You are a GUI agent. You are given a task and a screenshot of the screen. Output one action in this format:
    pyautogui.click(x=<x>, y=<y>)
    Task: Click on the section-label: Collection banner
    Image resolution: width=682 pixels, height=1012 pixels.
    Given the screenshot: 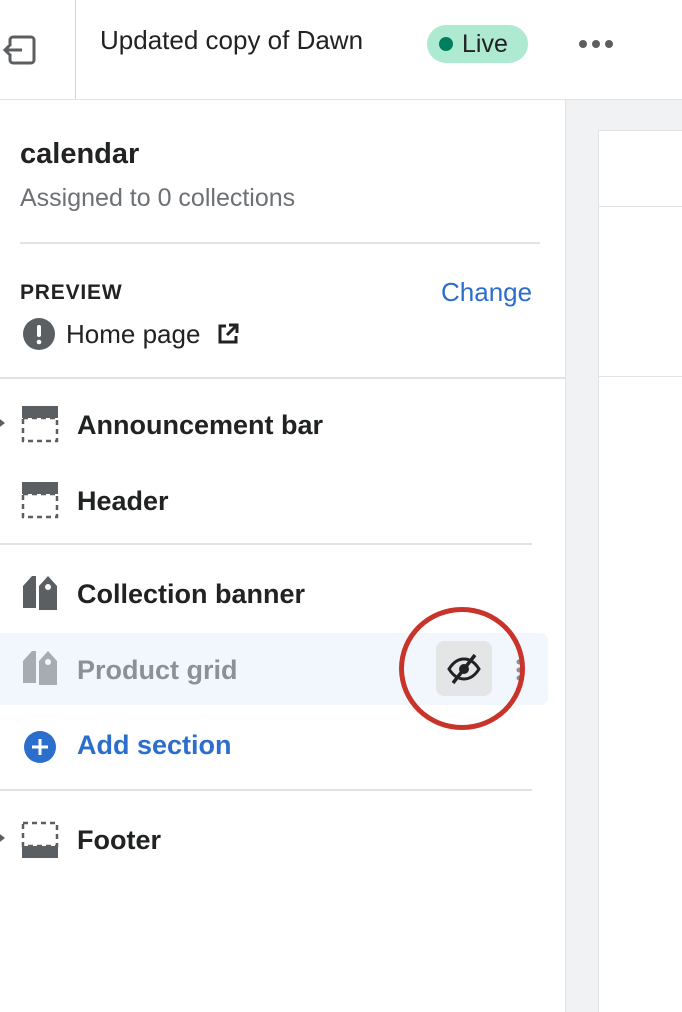 What is the action you would take?
    pyautogui.click(x=191, y=594)
    